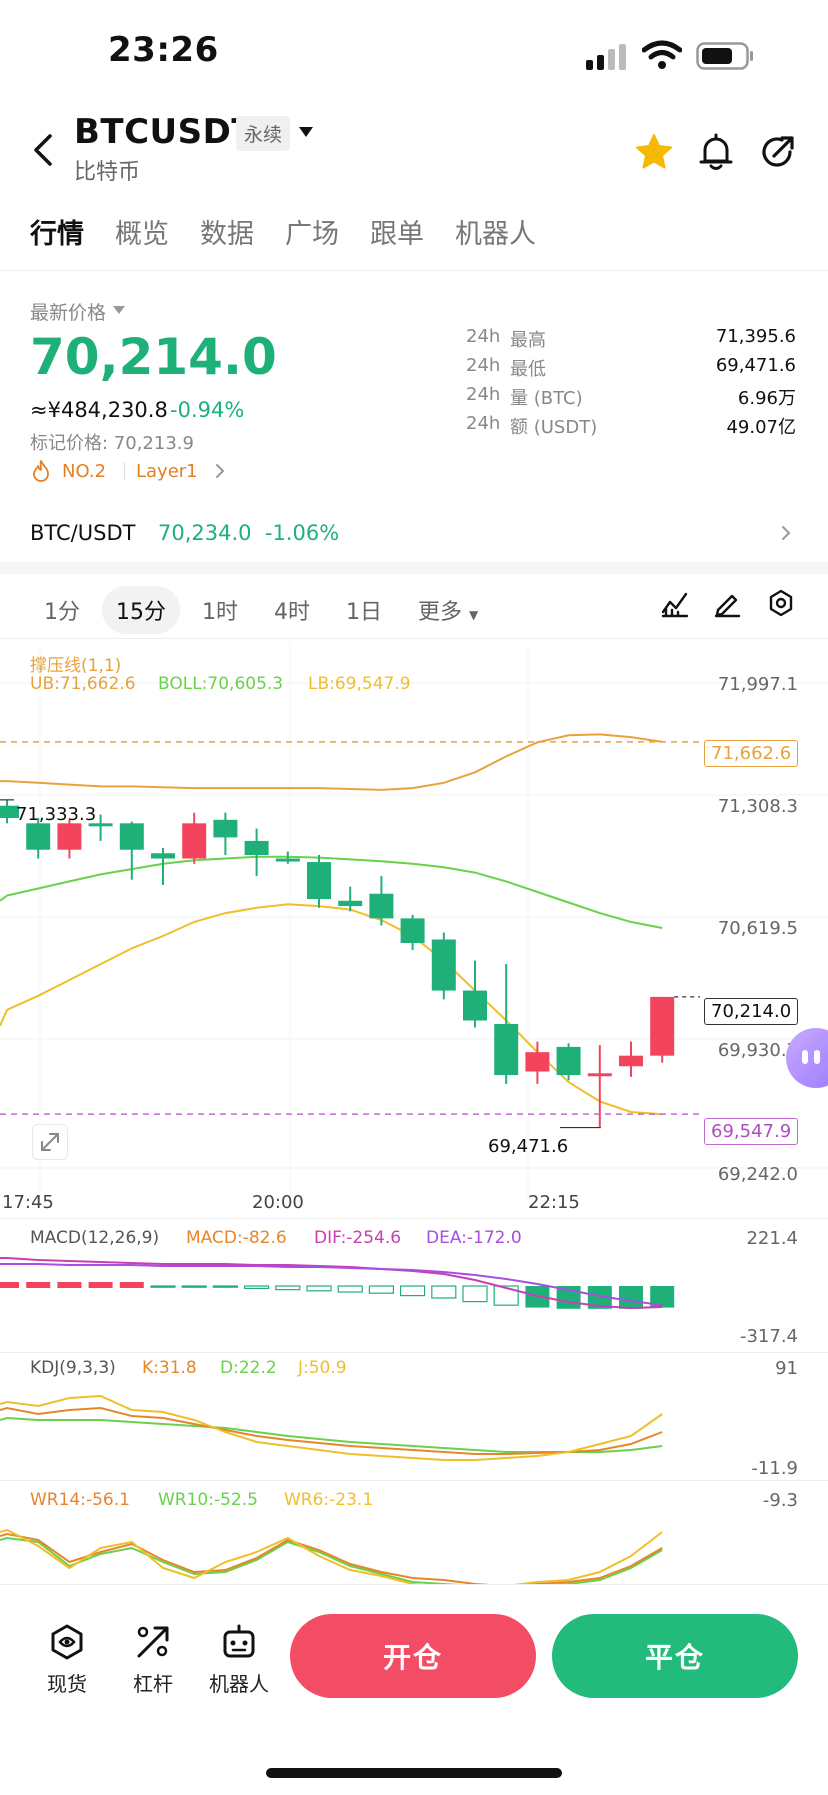  What do you see at coordinates (141, 610) in the screenshot?
I see `tf-15m: 15分` at bounding box center [141, 610].